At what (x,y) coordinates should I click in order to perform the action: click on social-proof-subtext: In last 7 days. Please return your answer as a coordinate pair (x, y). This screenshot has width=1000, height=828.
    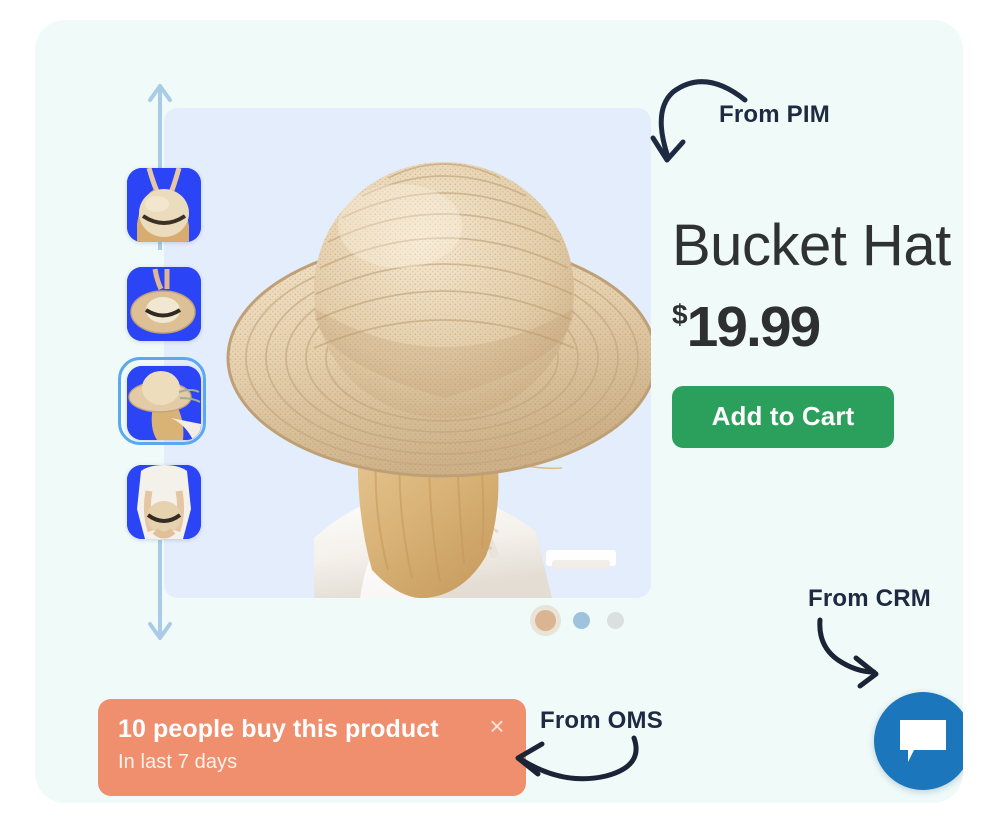
    Looking at the image, I should click on (178, 761).